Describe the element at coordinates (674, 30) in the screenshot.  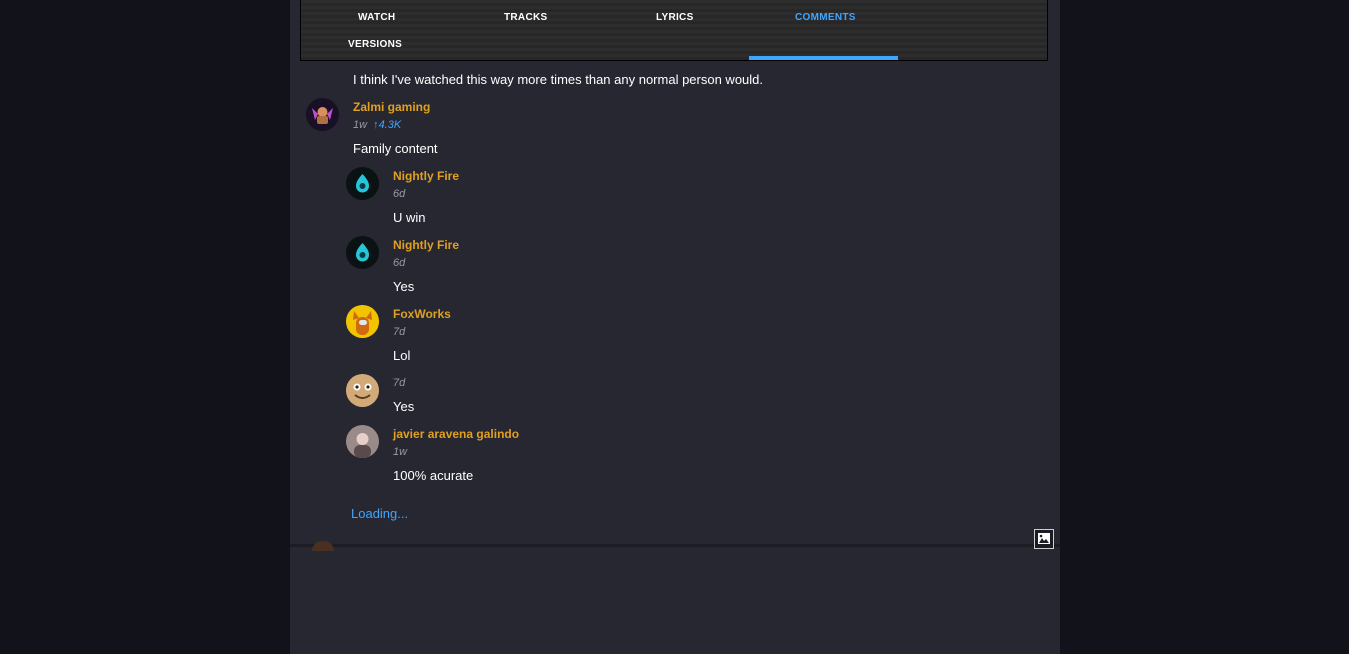
I see `tab-bar` at that location.